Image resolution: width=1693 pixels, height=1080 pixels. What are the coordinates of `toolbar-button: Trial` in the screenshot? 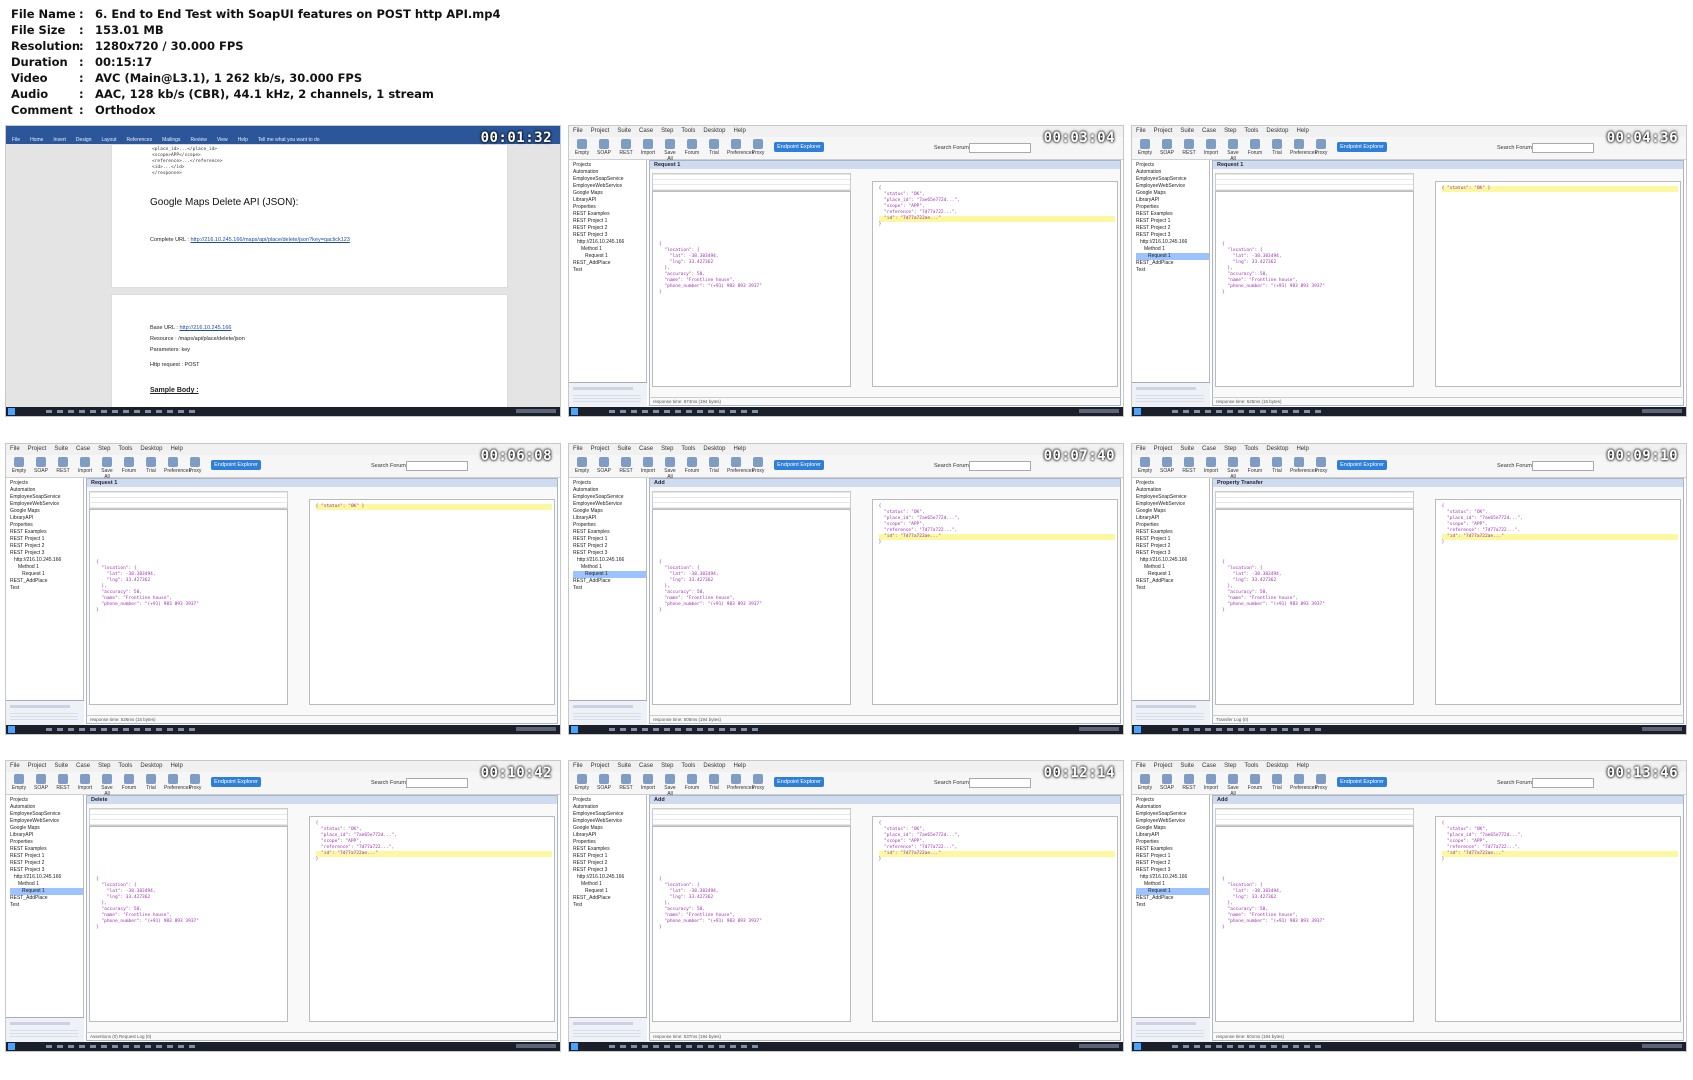 It's located at (714, 147).